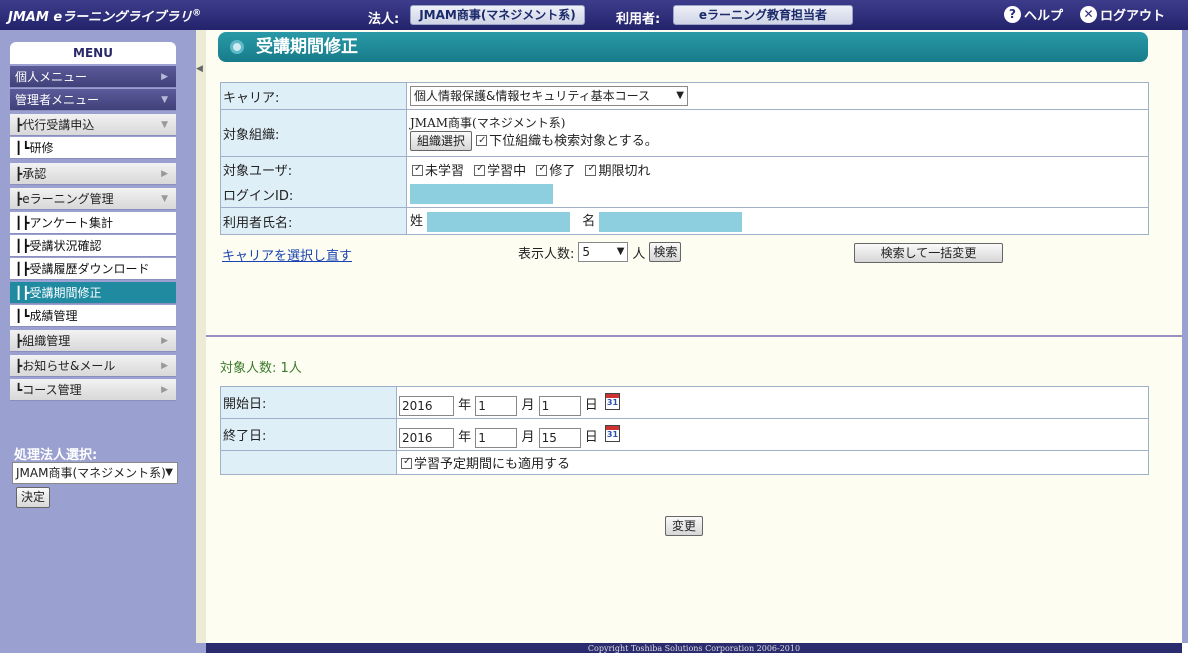 The height and width of the screenshot is (653, 1188). I want to click on first-name-label: 名, so click(589, 222).